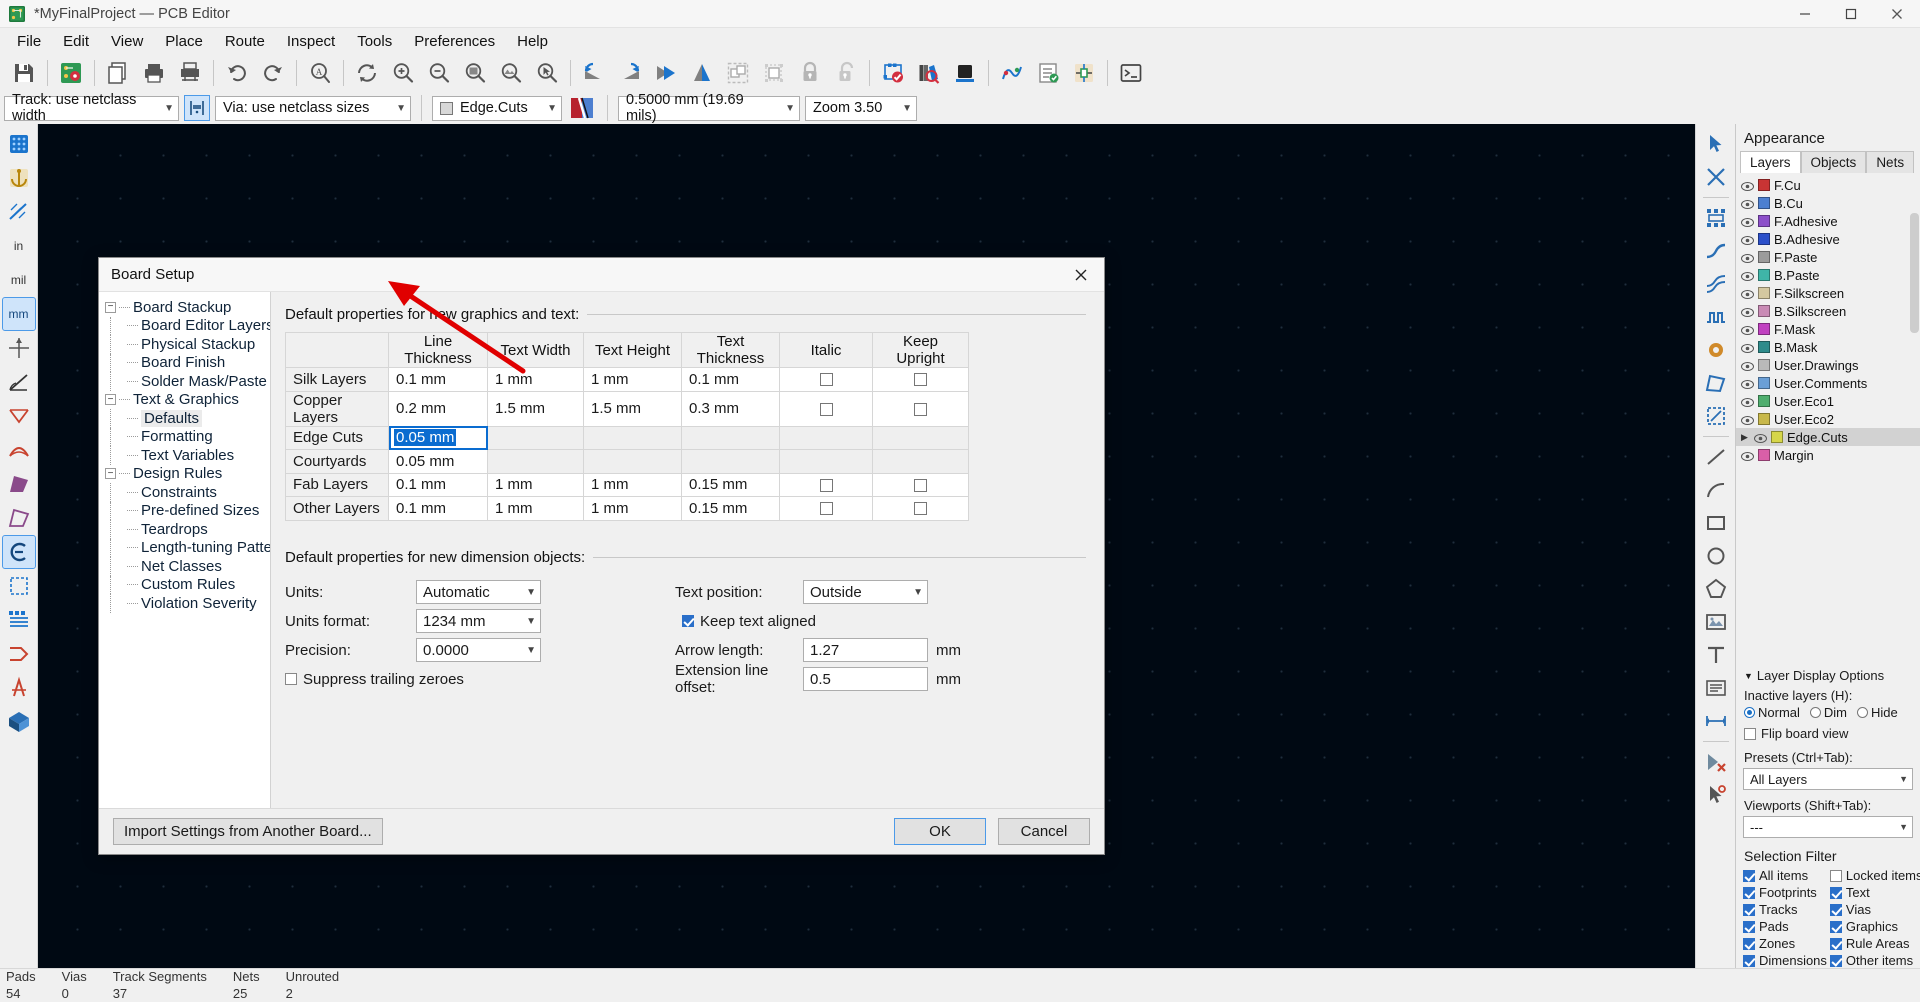 The height and width of the screenshot is (1002, 1920). I want to click on radio-normal, so click(1749, 712).